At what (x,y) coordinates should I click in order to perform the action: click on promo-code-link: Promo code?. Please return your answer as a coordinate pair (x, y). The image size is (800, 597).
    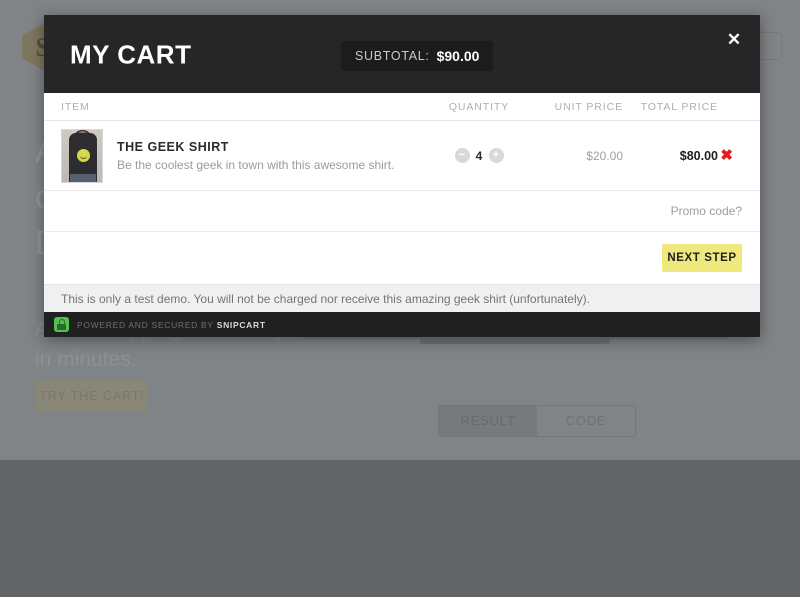
    Looking at the image, I should click on (706, 211).